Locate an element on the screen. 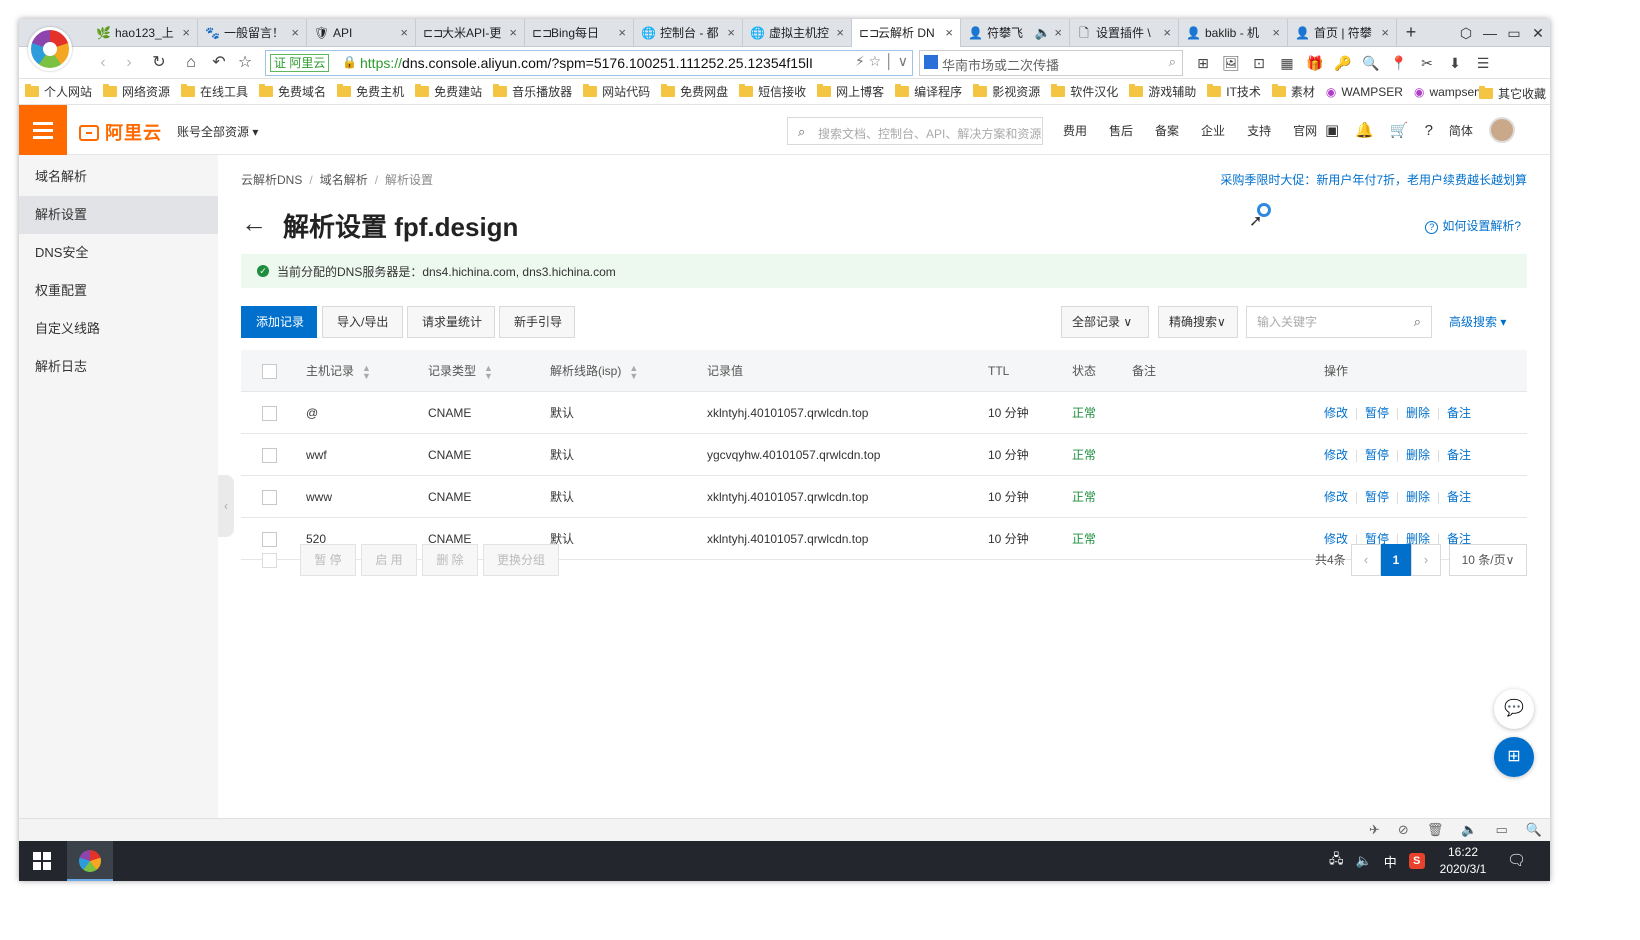  browser-tab: 🌐 虚拟主机控 × is located at coordinates (797, 33).